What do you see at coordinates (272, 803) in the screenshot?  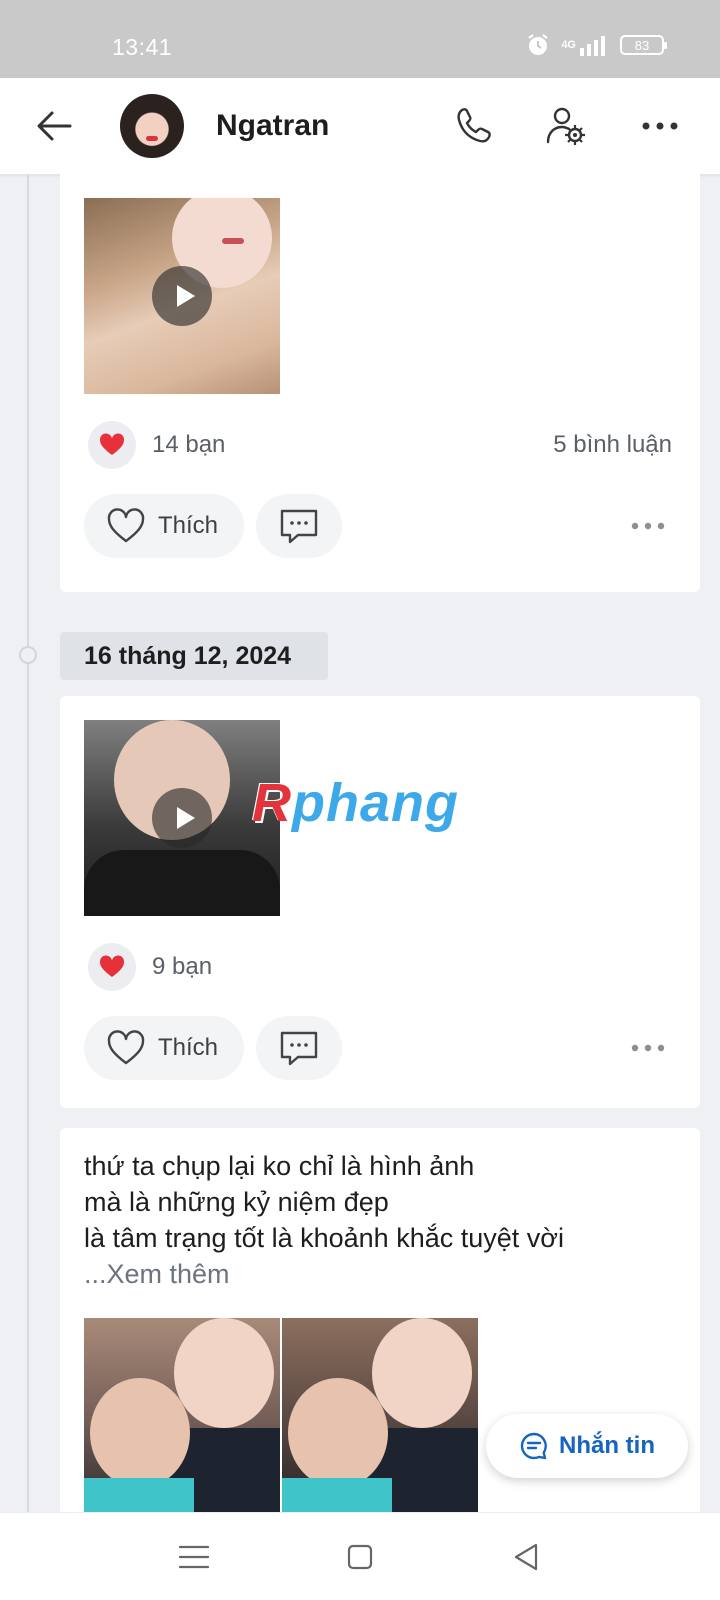 I see `watermark-first-letter: R` at bounding box center [272, 803].